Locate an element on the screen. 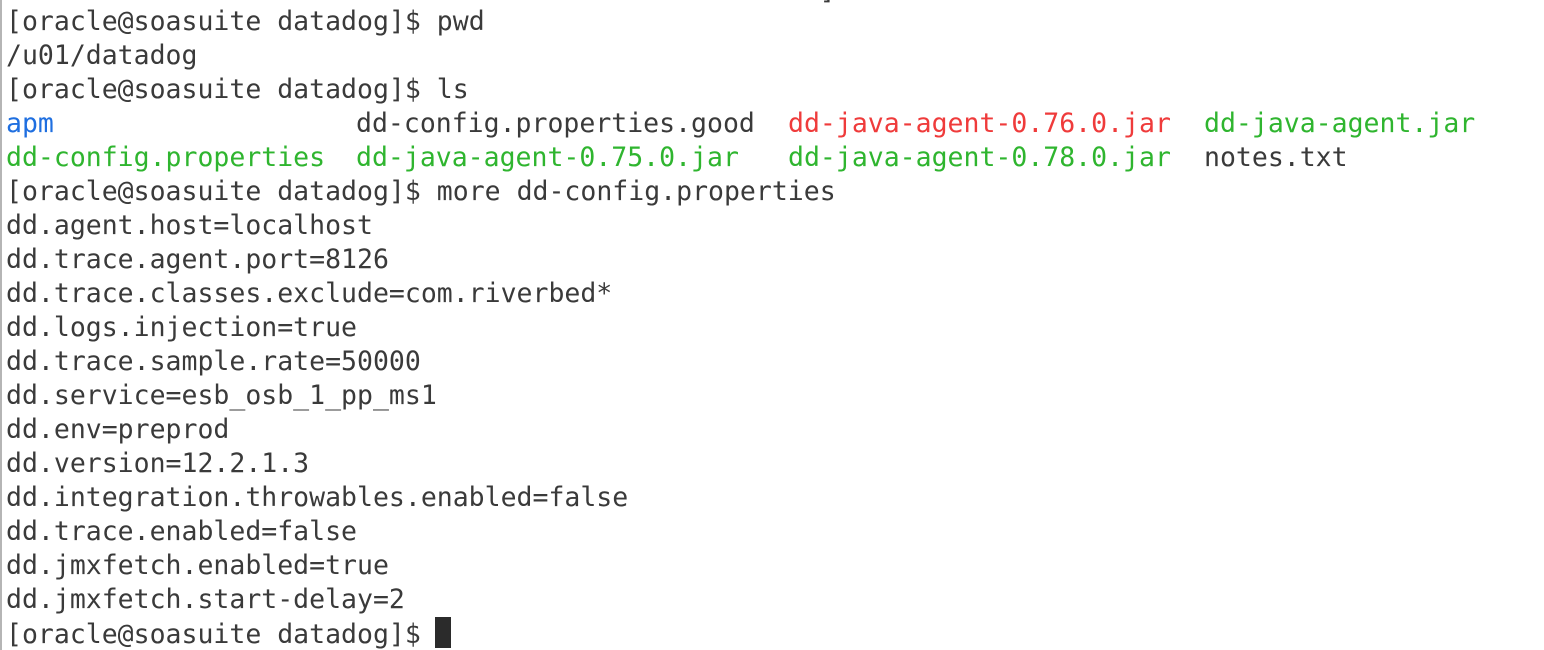 Image resolution: width=1544 pixels, height=650 pixels. ls-entry-dir: apm is located at coordinates (30, 123).